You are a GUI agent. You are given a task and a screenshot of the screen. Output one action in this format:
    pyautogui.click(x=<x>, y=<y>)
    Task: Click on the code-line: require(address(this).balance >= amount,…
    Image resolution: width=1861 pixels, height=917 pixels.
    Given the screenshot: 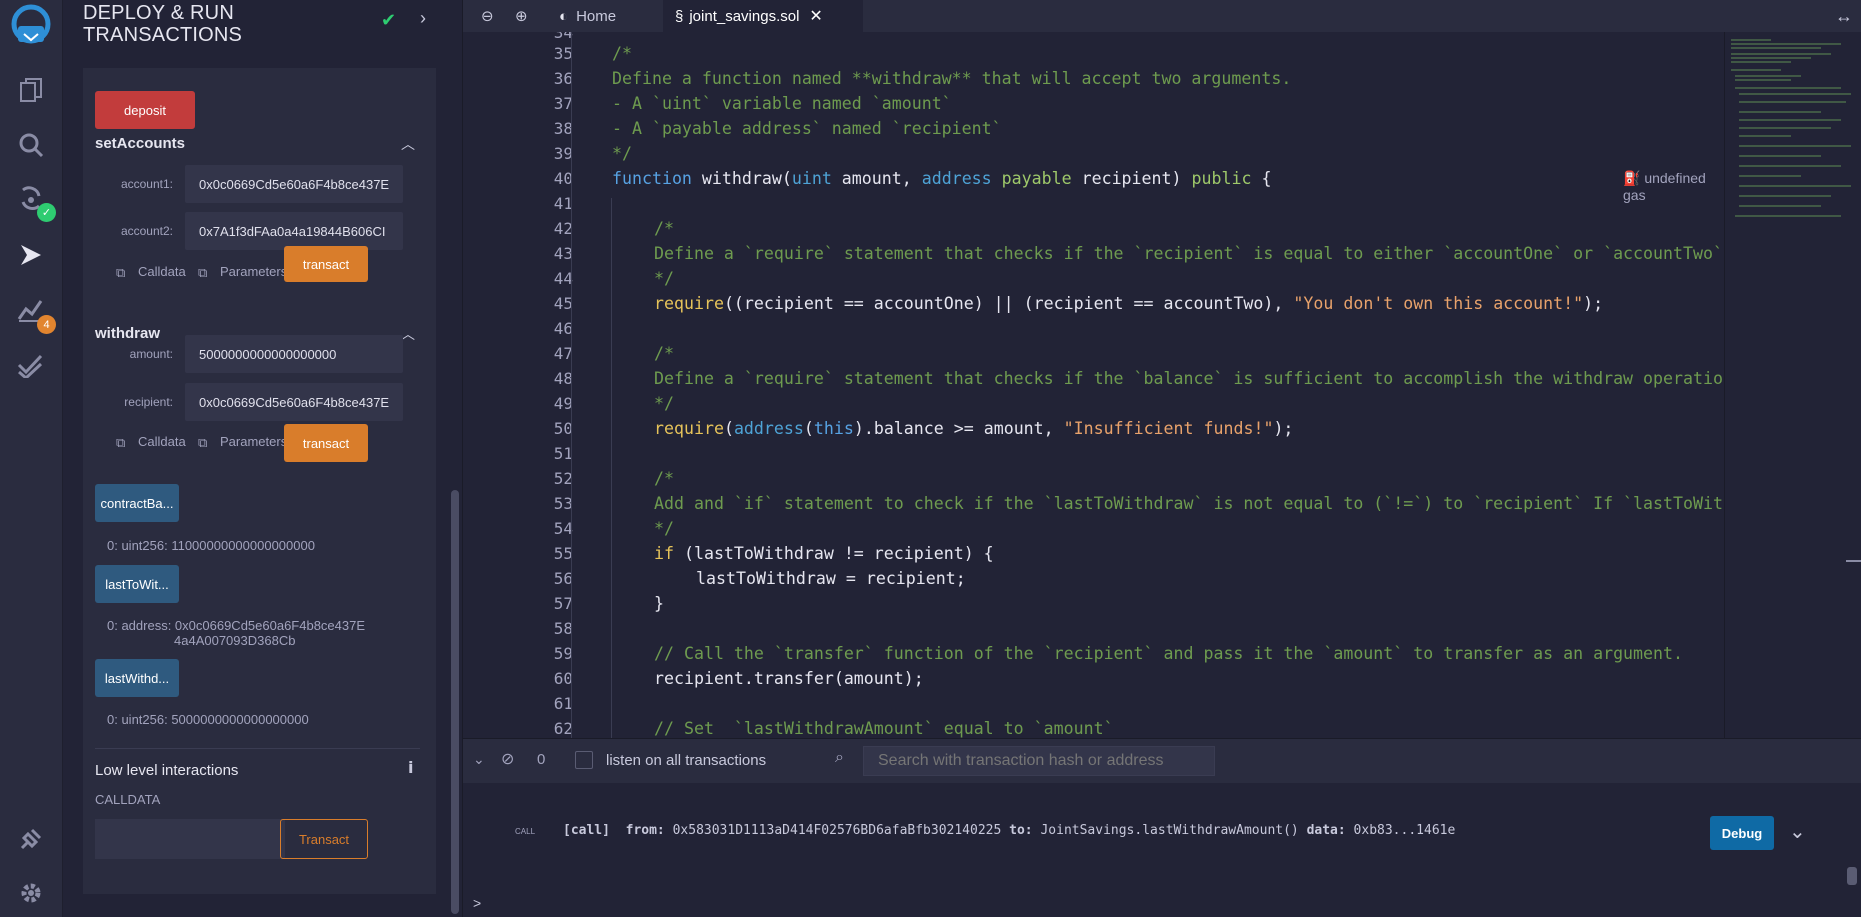 What is the action you would take?
    pyautogui.click(x=974, y=428)
    